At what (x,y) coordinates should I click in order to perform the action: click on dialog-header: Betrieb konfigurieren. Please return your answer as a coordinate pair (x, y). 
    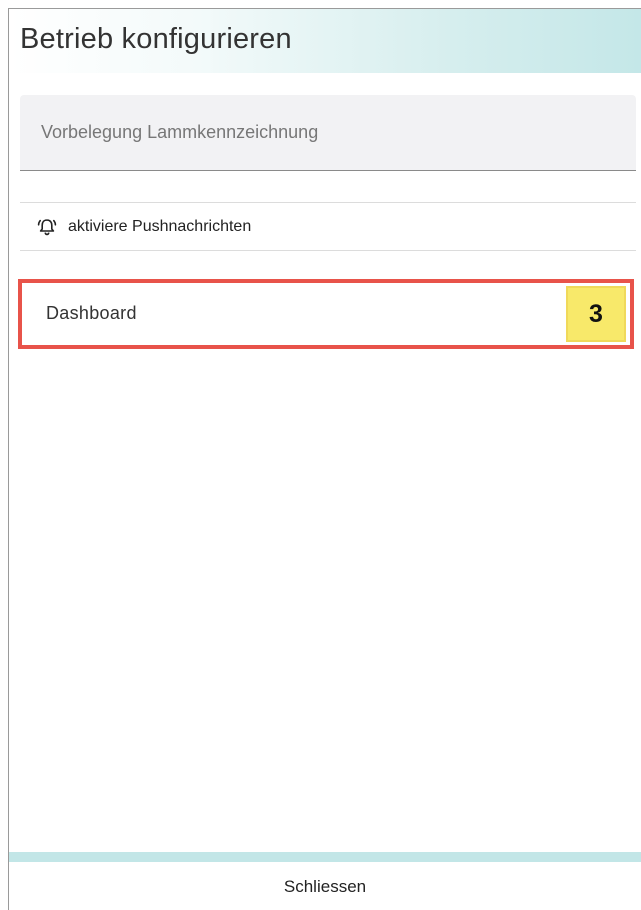
    Looking at the image, I should click on (325, 41).